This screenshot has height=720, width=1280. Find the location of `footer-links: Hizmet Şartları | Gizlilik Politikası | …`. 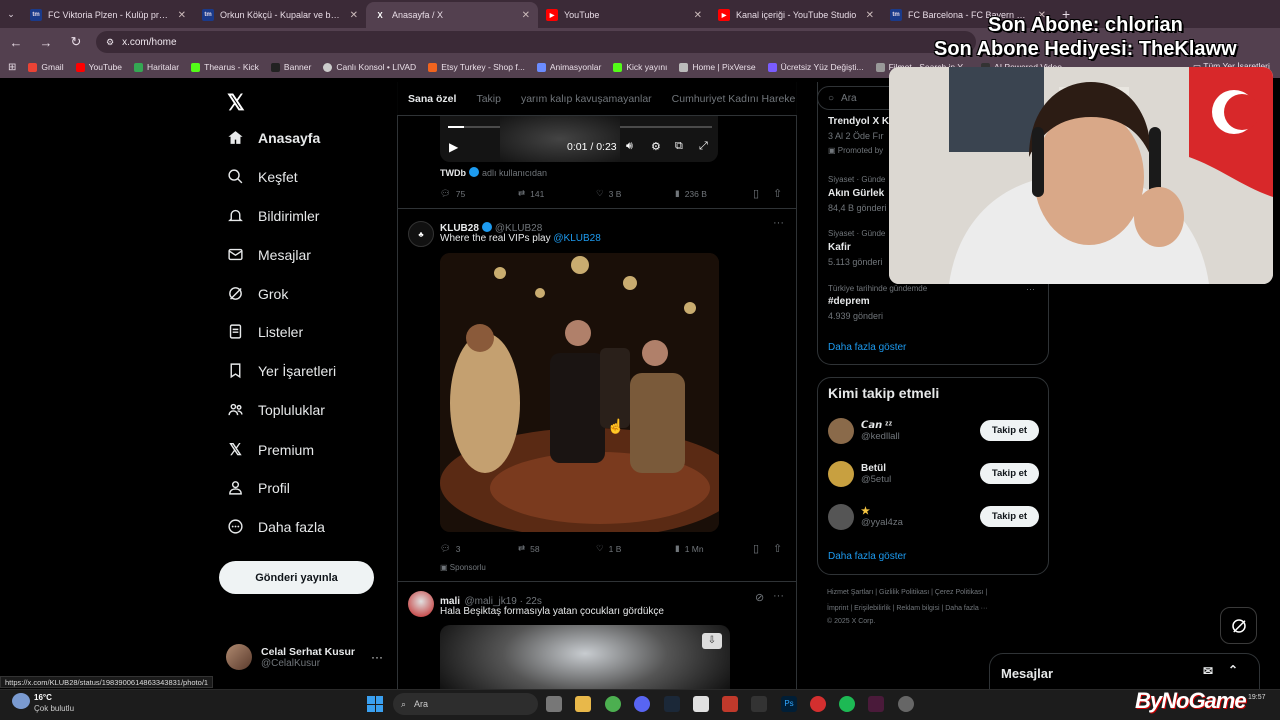

footer-links: Hizmet Şartları | Gizlilik Politikası | … is located at coordinates (907, 592).